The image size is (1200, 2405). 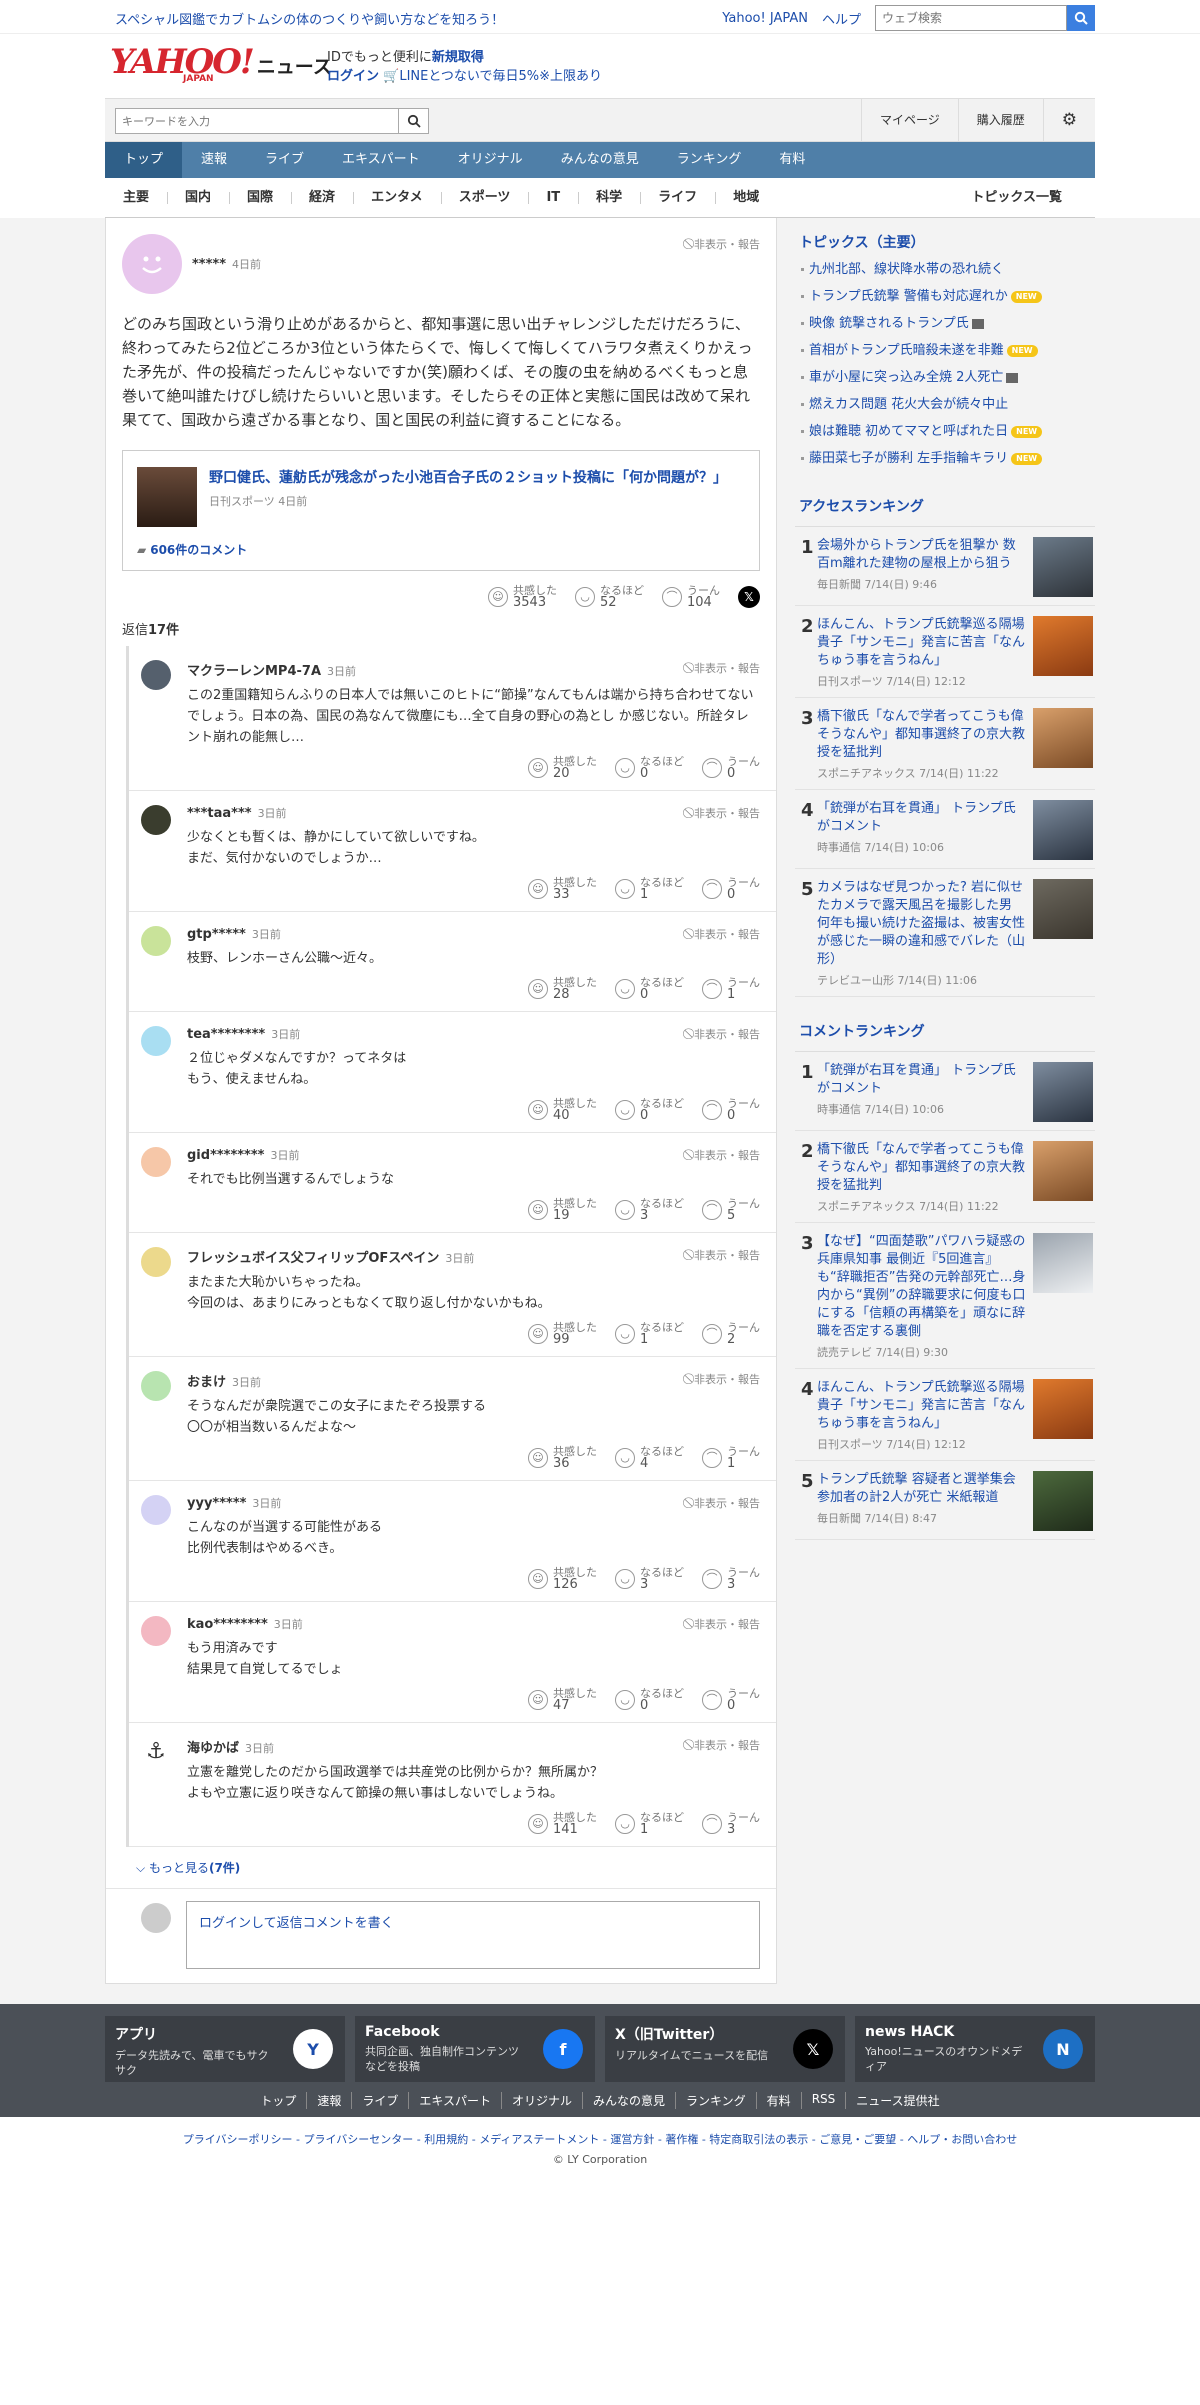 What do you see at coordinates (922, 1489) in the screenshot?
I see `ranking-title: トランプ氏銃撃 容疑者と選挙集会参加者の計2人が死亡 米紙報道` at bounding box center [922, 1489].